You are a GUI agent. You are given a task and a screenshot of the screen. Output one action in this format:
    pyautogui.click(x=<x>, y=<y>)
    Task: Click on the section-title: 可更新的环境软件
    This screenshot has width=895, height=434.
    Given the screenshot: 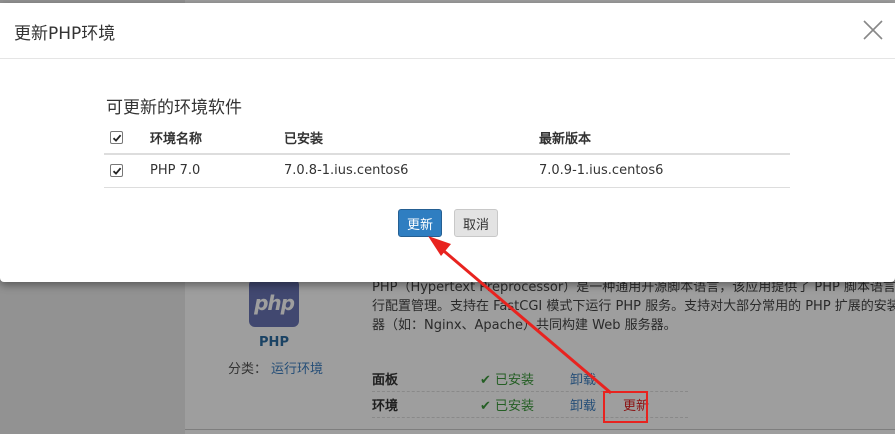 What is the action you would take?
    pyautogui.click(x=174, y=108)
    